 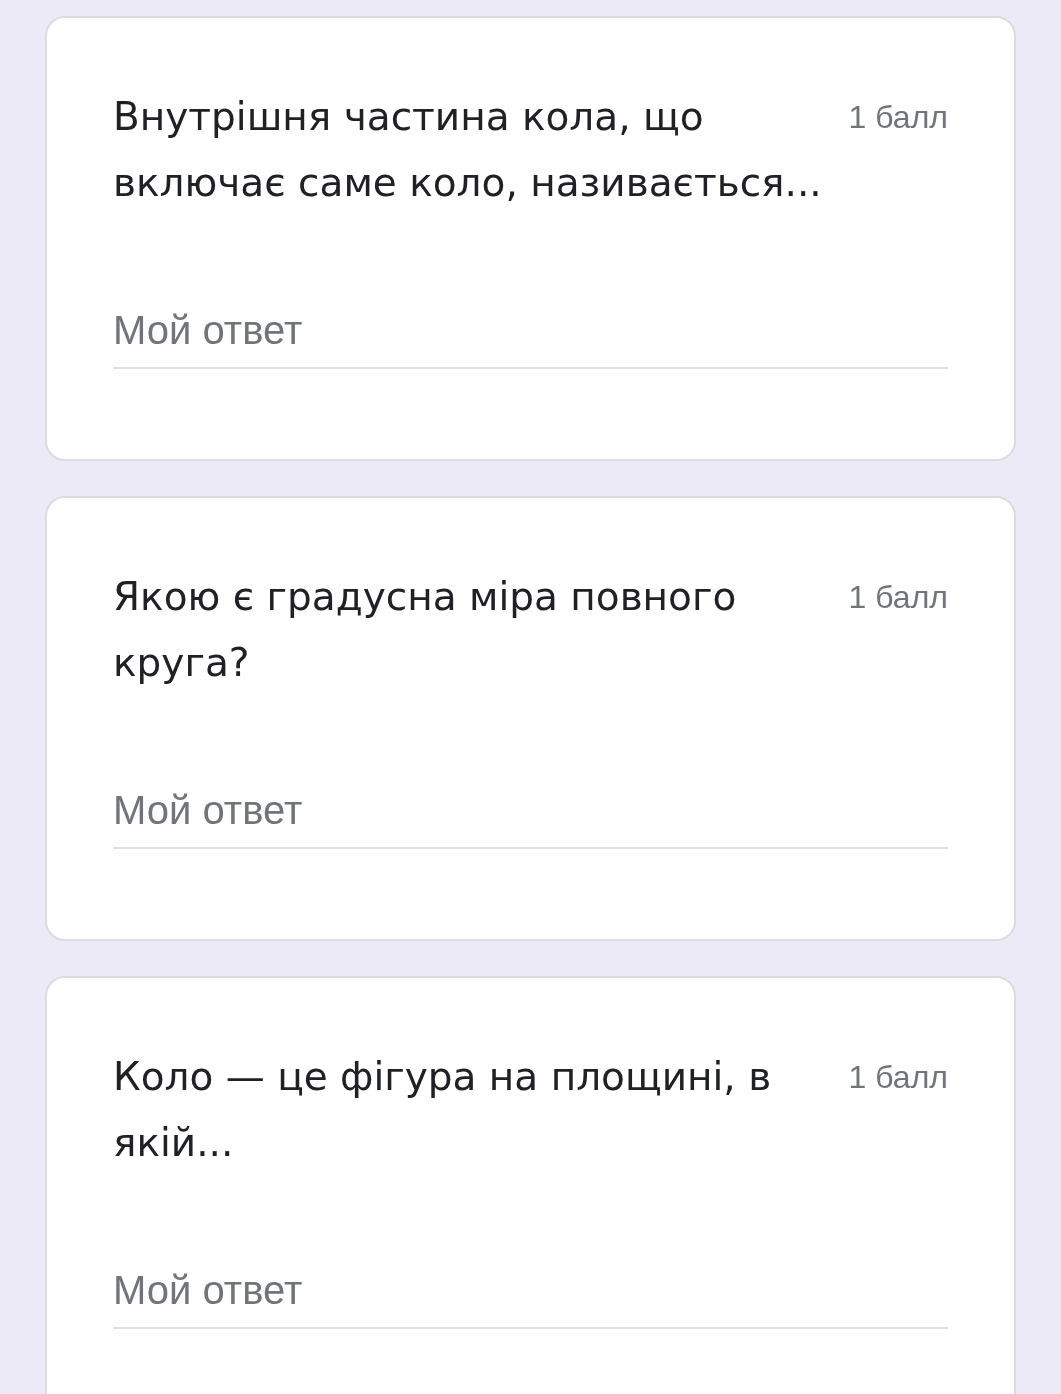 I want to click on question-text: Якою є градусна міра повного круга?, so click(x=425, y=630).